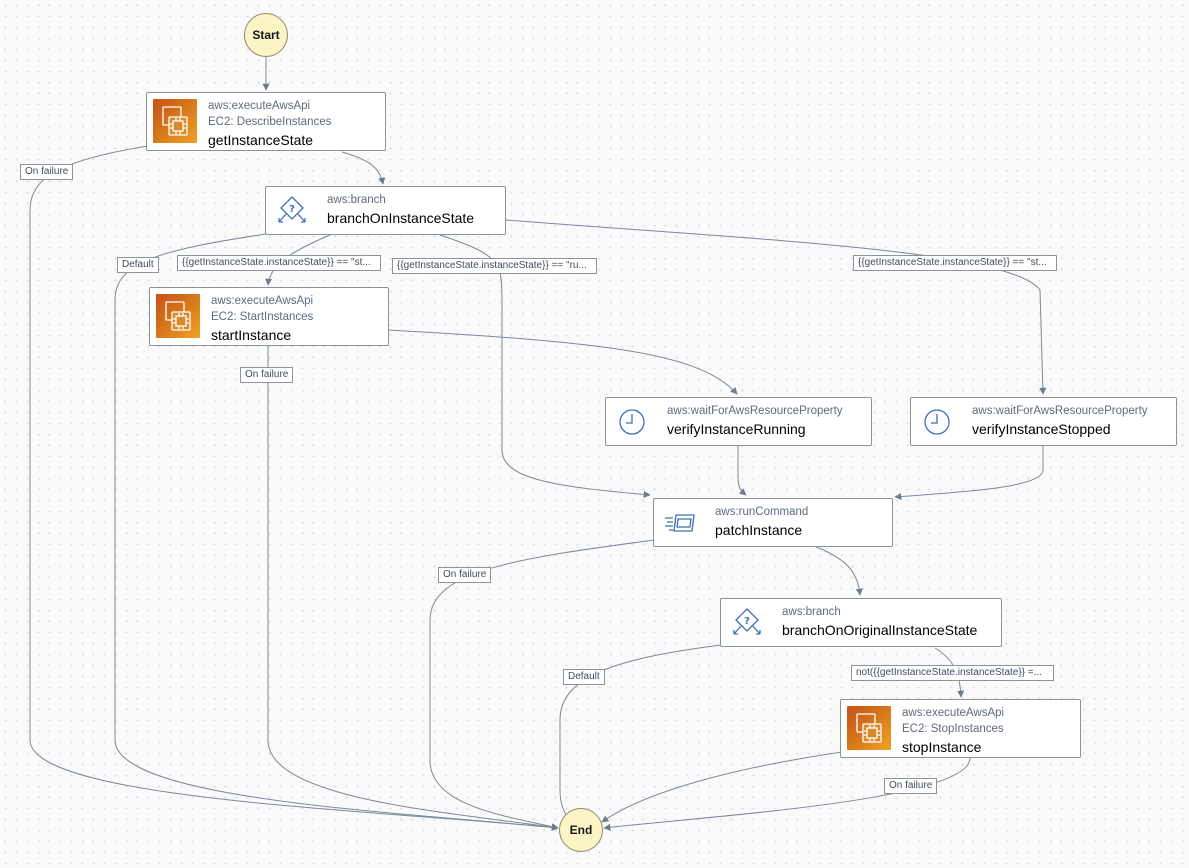 This screenshot has height=868, width=1189. I want to click on end-label: End, so click(581, 830).